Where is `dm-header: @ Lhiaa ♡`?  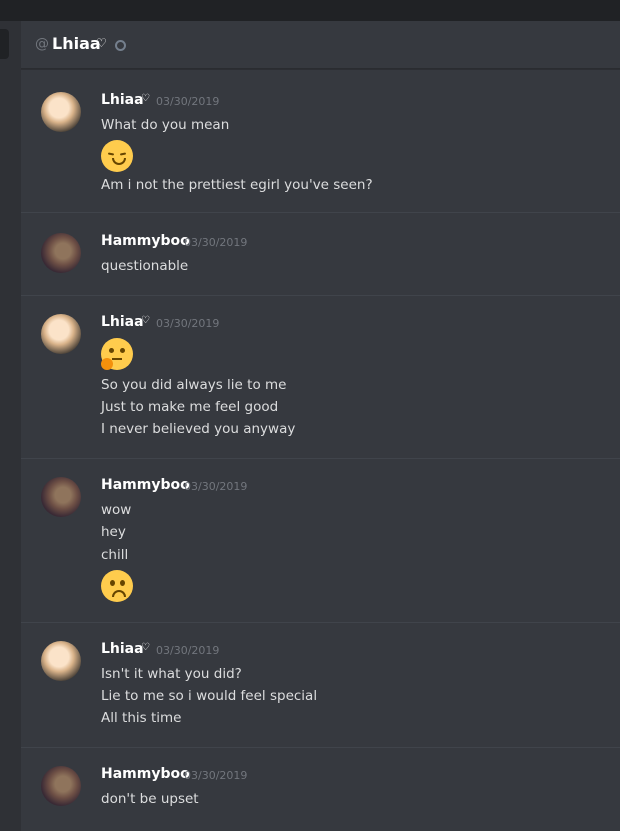 dm-header: @ Lhiaa ♡ is located at coordinates (320, 45).